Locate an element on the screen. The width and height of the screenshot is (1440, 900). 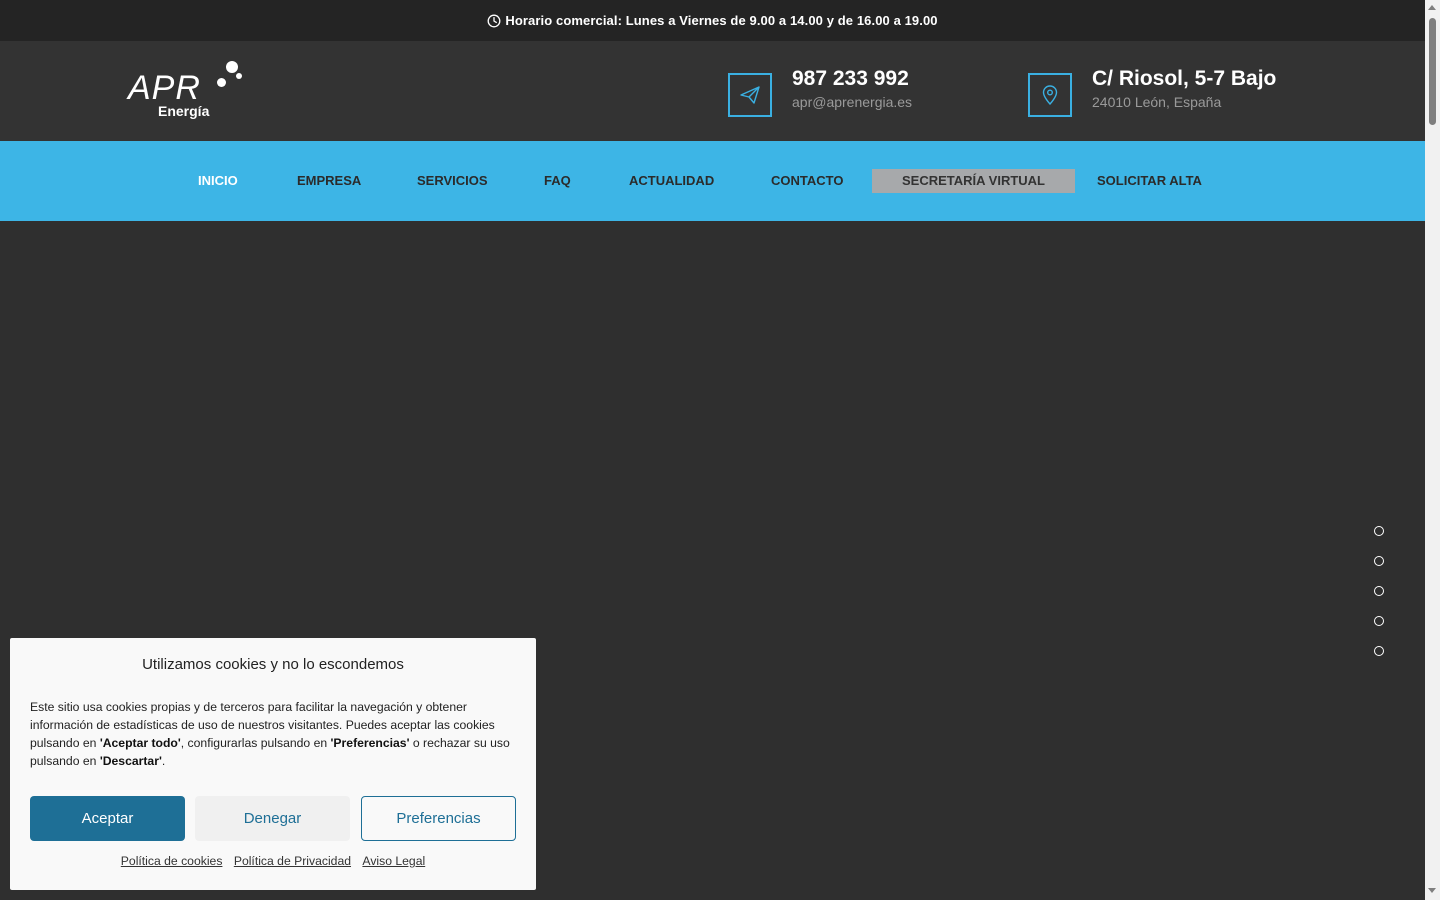
page-scrollbar is located at coordinates (1432, 450).